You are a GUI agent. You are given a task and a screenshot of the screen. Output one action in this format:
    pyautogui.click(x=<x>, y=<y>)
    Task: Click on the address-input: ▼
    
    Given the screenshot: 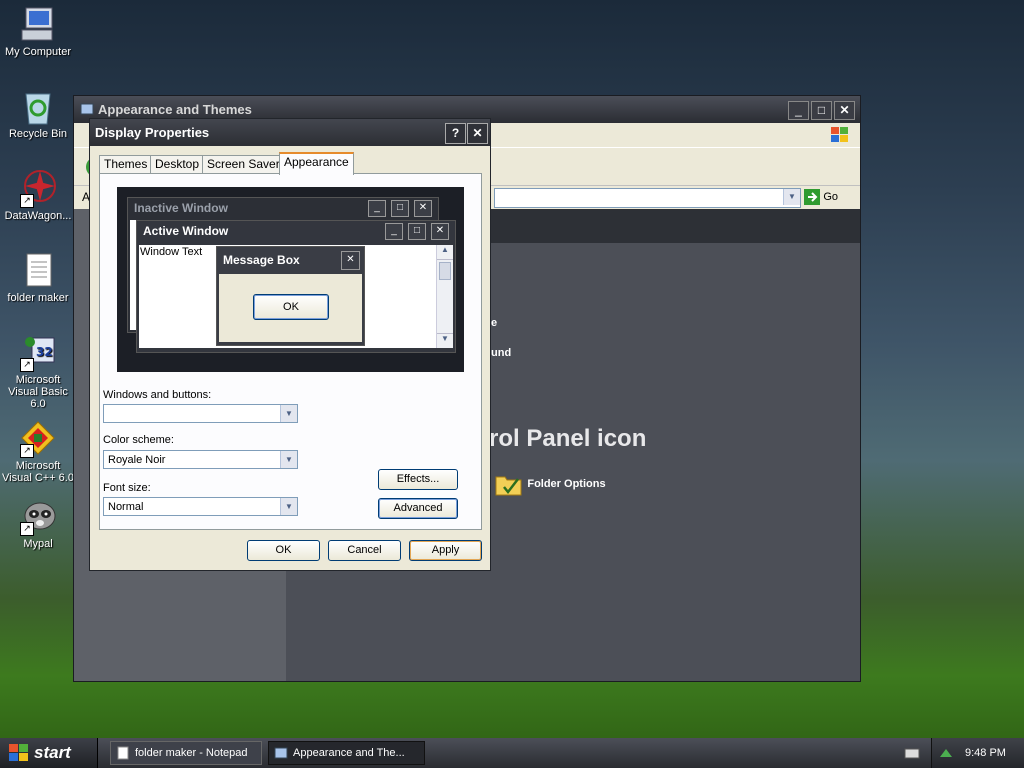 What is the action you would take?
    pyautogui.click(x=647, y=198)
    